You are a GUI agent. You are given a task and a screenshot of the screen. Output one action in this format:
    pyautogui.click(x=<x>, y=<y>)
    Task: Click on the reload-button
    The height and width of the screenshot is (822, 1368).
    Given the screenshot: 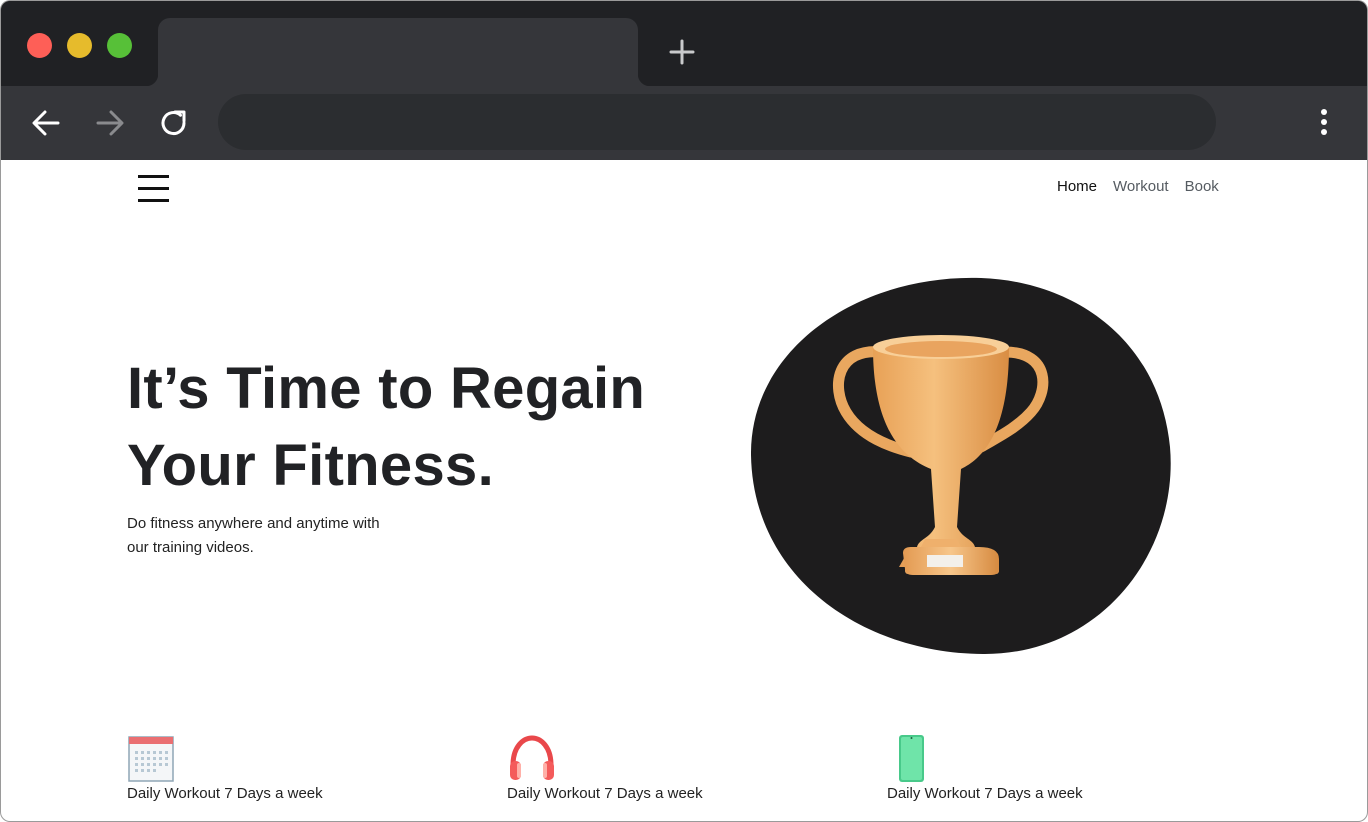 What is the action you would take?
    pyautogui.click(x=174, y=123)
    